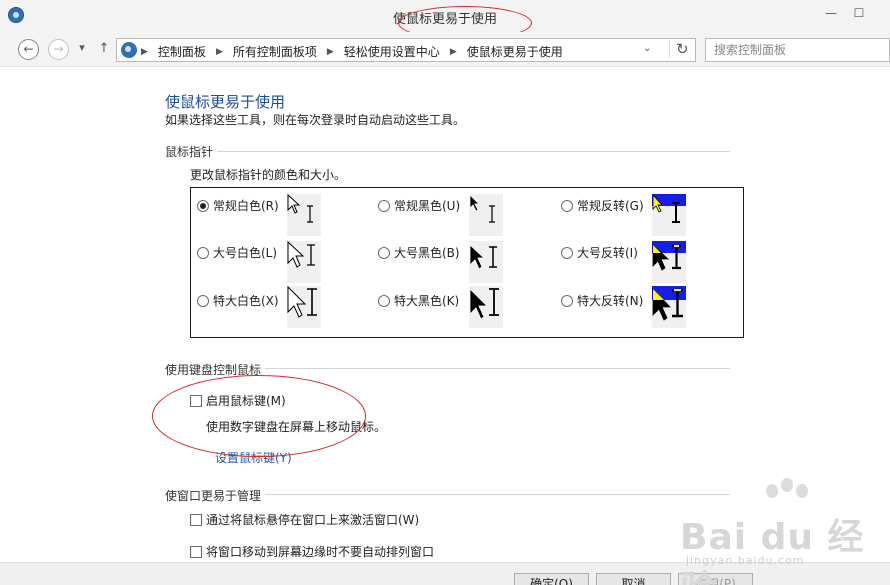 The height and width of the screenshot is (585, 890). I want to click on pointer-preview-xlarge-white, so click(304, 307).